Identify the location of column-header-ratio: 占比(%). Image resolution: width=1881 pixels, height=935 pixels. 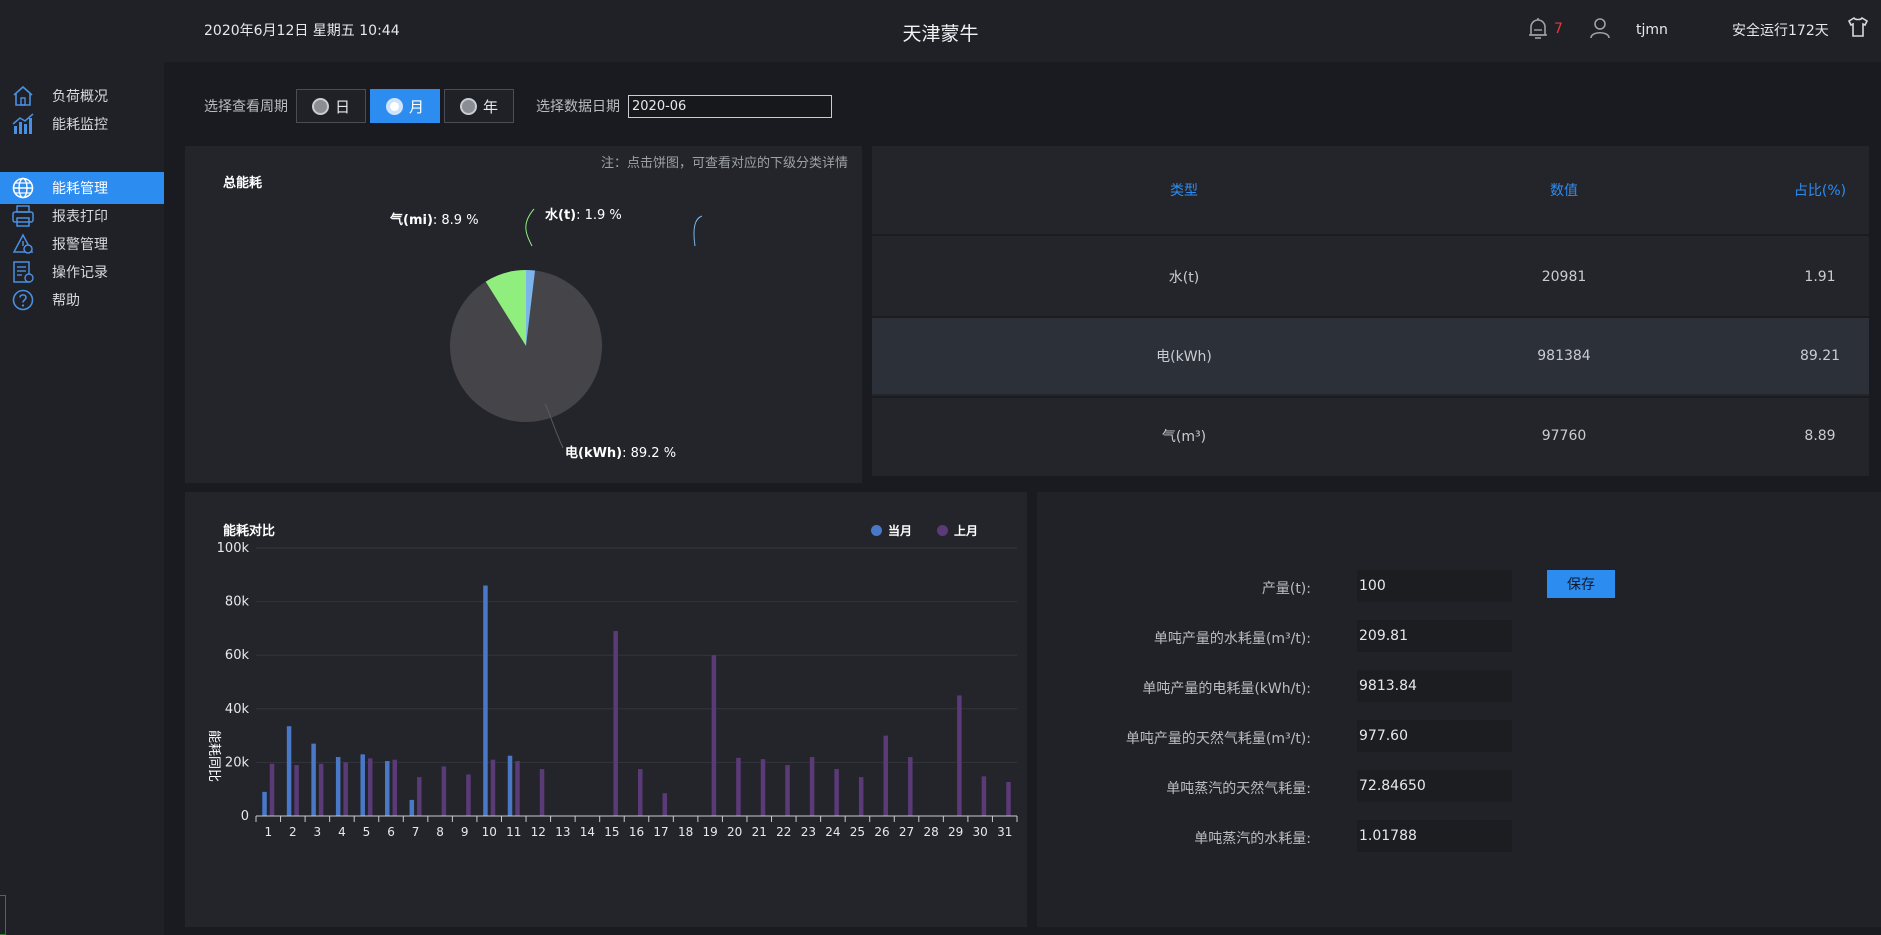
(1820, 191).